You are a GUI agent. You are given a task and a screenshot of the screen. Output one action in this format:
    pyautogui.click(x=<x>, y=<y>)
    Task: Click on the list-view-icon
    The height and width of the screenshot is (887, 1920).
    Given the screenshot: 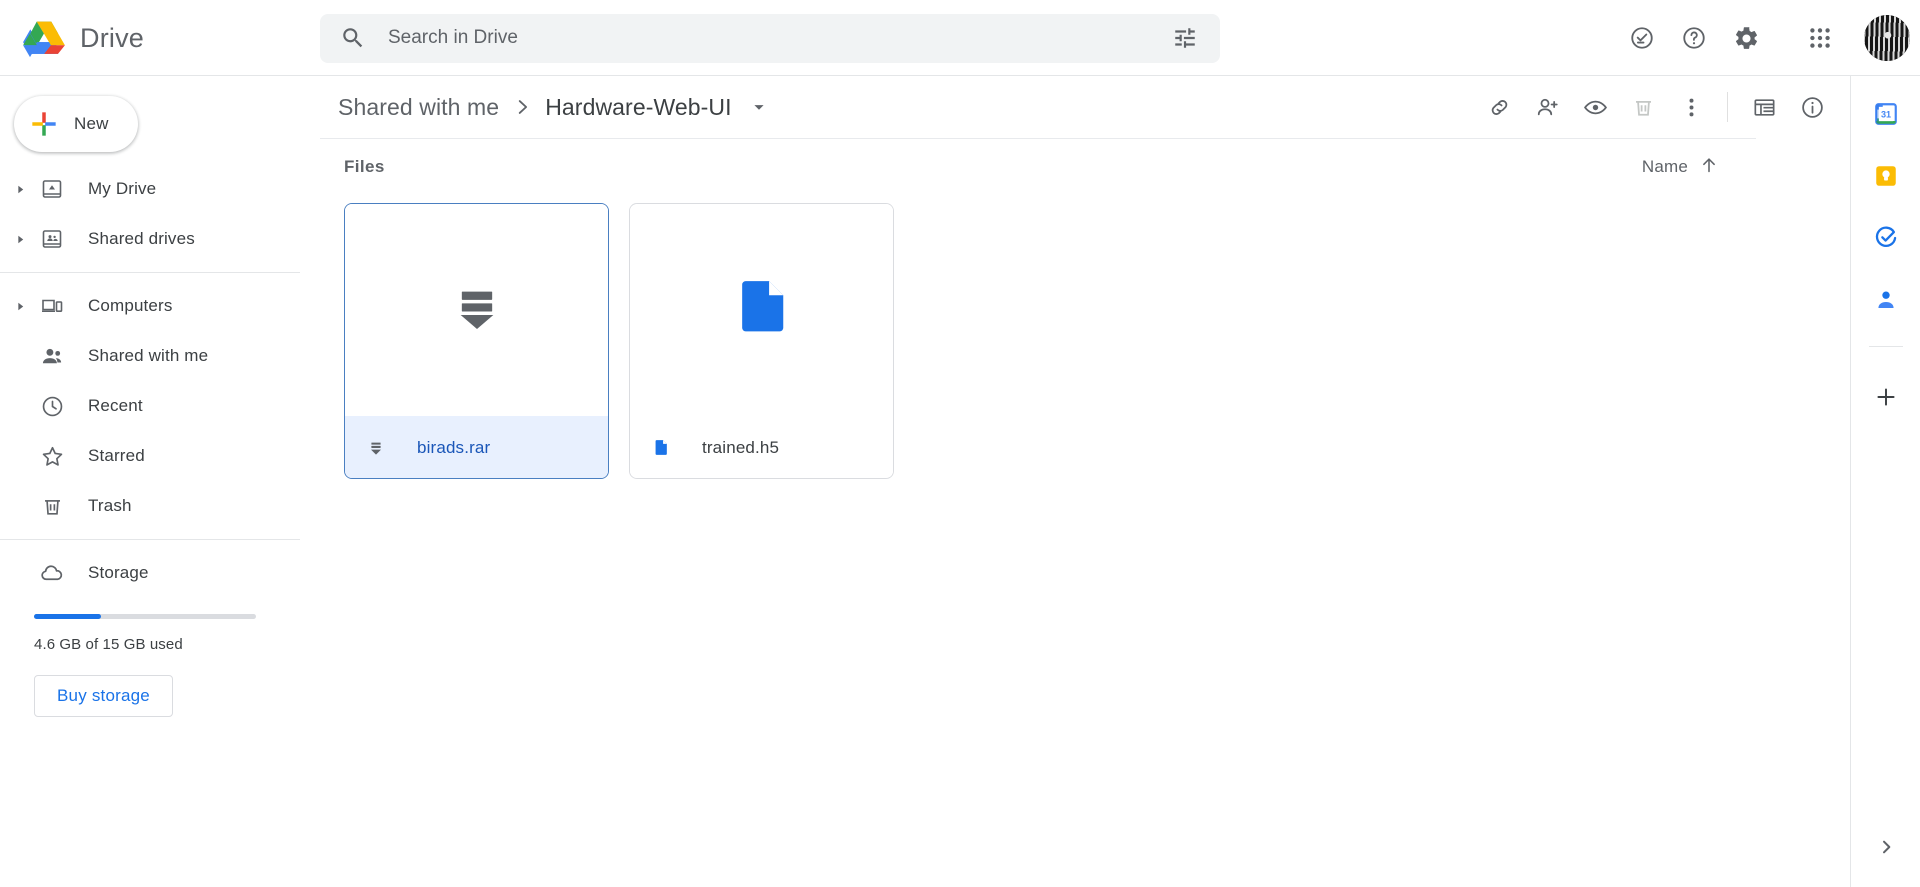 What is the action you would take?
    pyautogui.click(x=1764, y=107)
    